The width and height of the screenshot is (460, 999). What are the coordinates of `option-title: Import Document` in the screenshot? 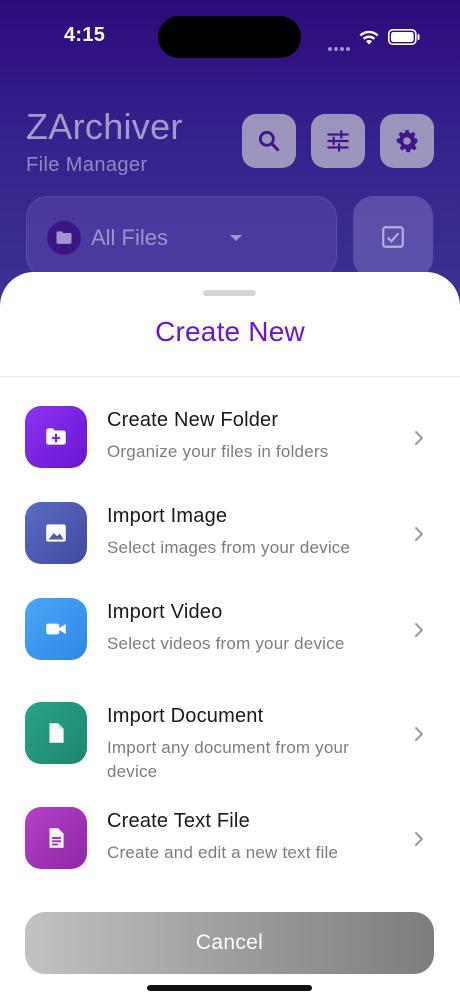 It's located at (185, 716).